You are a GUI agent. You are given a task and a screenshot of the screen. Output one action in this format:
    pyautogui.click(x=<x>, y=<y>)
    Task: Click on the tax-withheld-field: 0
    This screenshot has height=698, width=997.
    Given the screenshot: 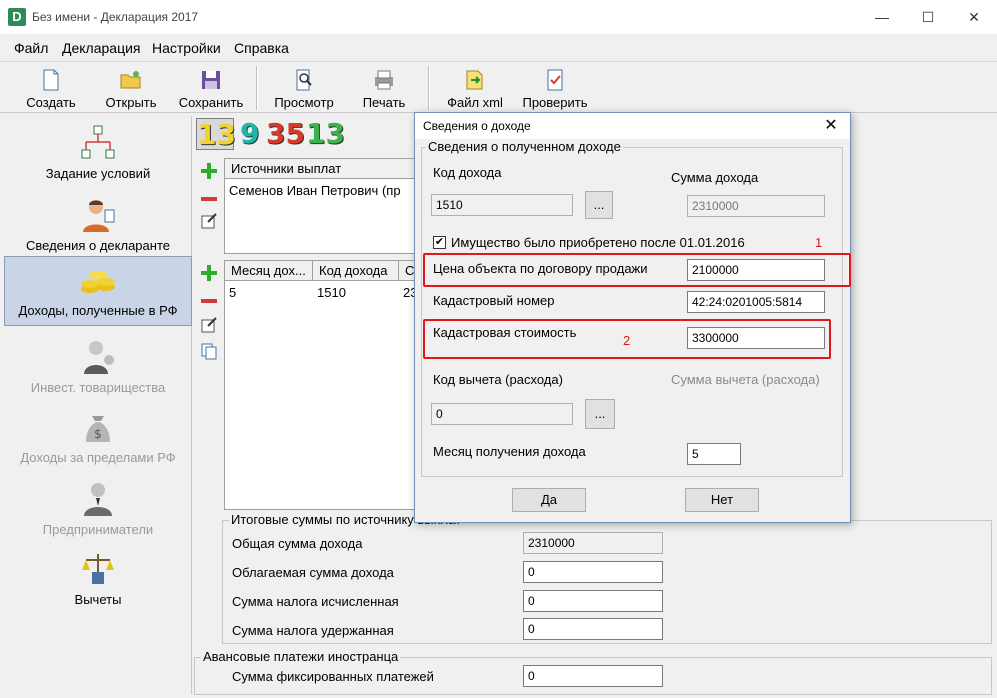 What is the action you would take?
    pyautogui.click(x=593, y=629)
    